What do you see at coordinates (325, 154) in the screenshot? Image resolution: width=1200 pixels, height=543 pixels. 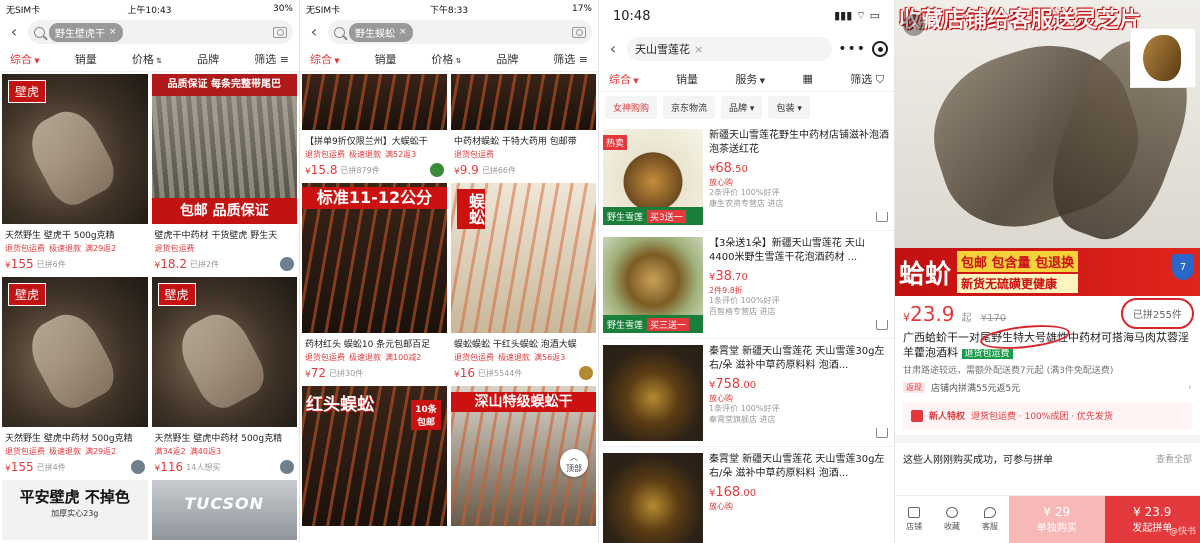 I see `tag: 退货包运费` at bounding box center [325, 154].